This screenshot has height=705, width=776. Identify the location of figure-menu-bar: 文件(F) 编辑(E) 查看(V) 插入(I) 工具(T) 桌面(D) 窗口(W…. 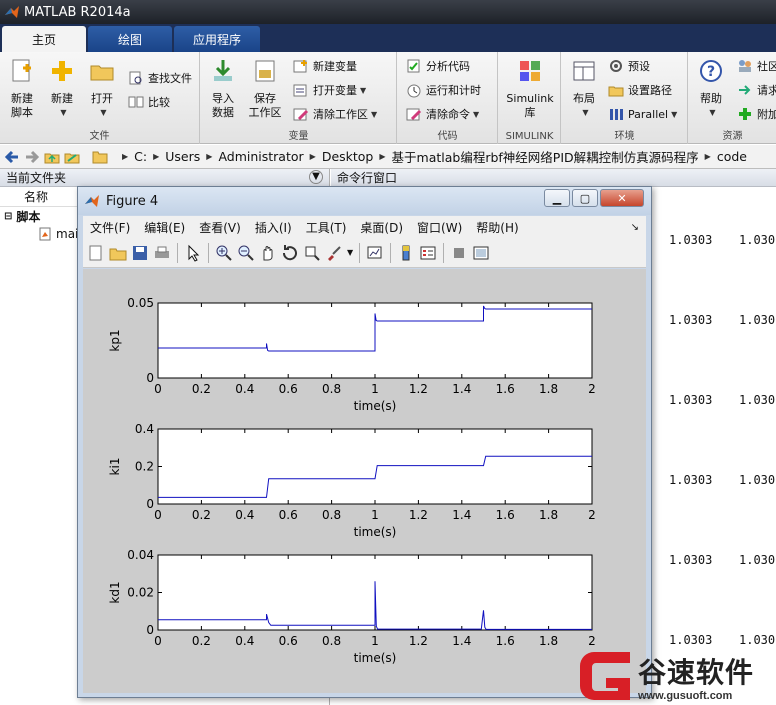
(364, 227).